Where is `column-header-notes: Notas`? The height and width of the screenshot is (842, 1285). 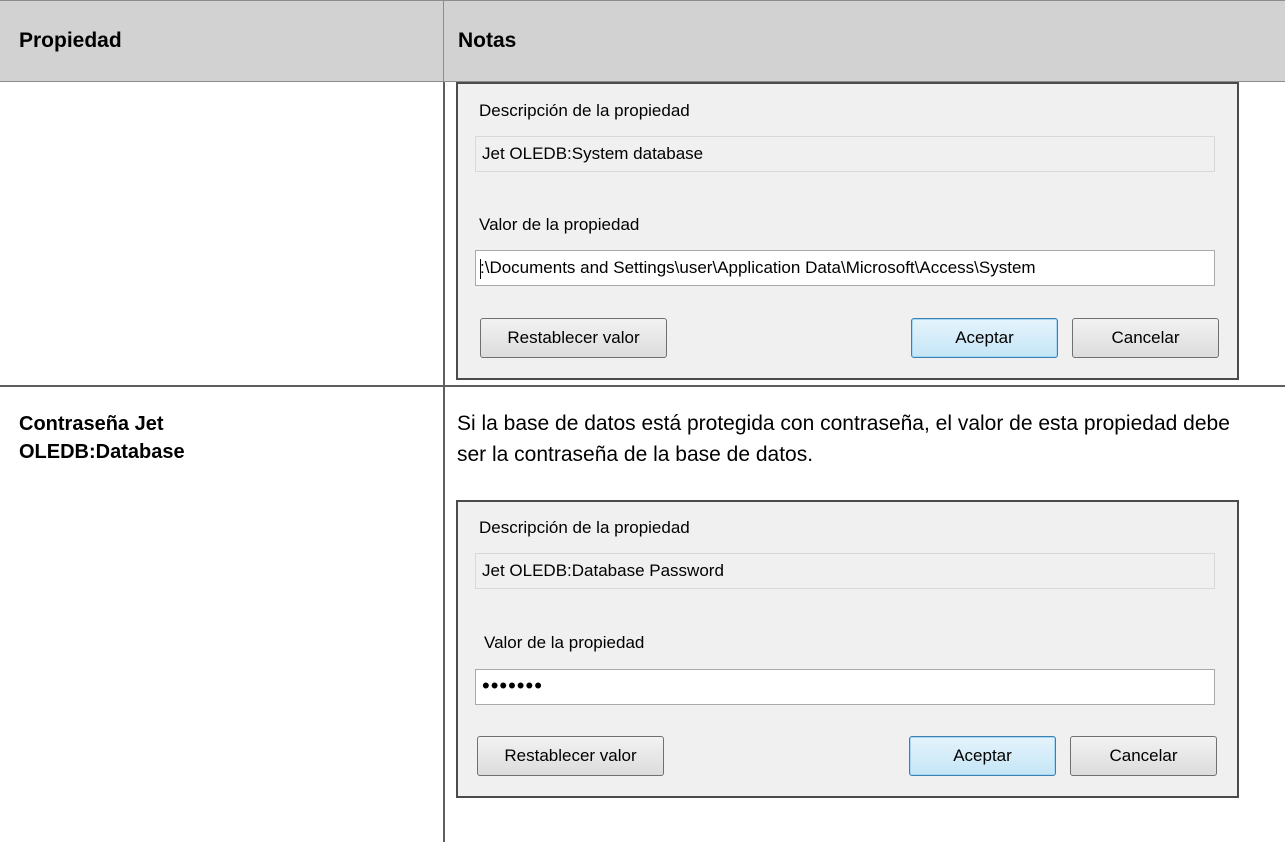
column-header-notes: Notas is located at coordinates (487, 40).